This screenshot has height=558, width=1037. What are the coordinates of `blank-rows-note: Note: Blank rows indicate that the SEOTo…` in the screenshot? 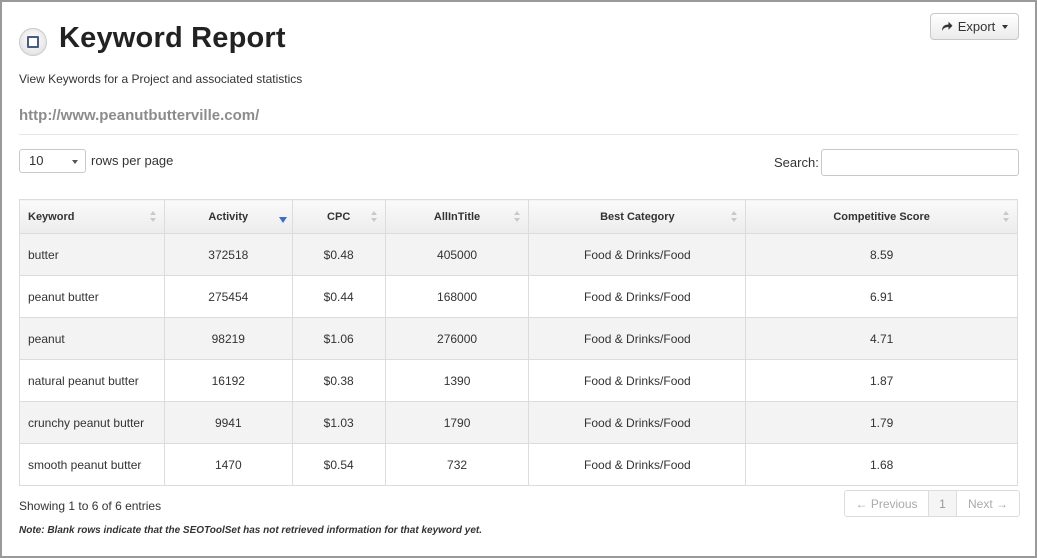 It's located at (251, 530).